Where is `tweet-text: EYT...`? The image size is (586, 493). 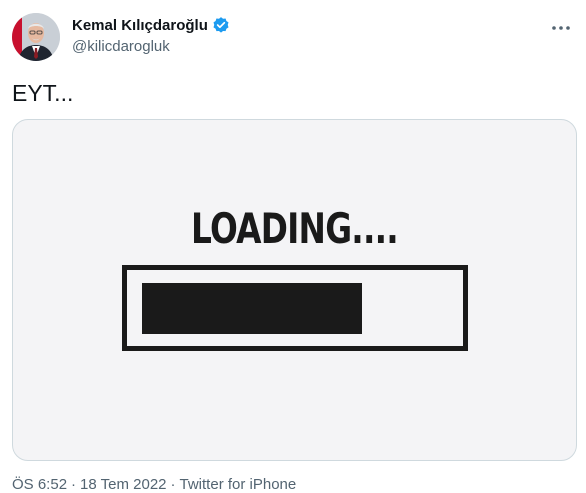 tweet-text: EYT... is located at coordinates (43, 93).